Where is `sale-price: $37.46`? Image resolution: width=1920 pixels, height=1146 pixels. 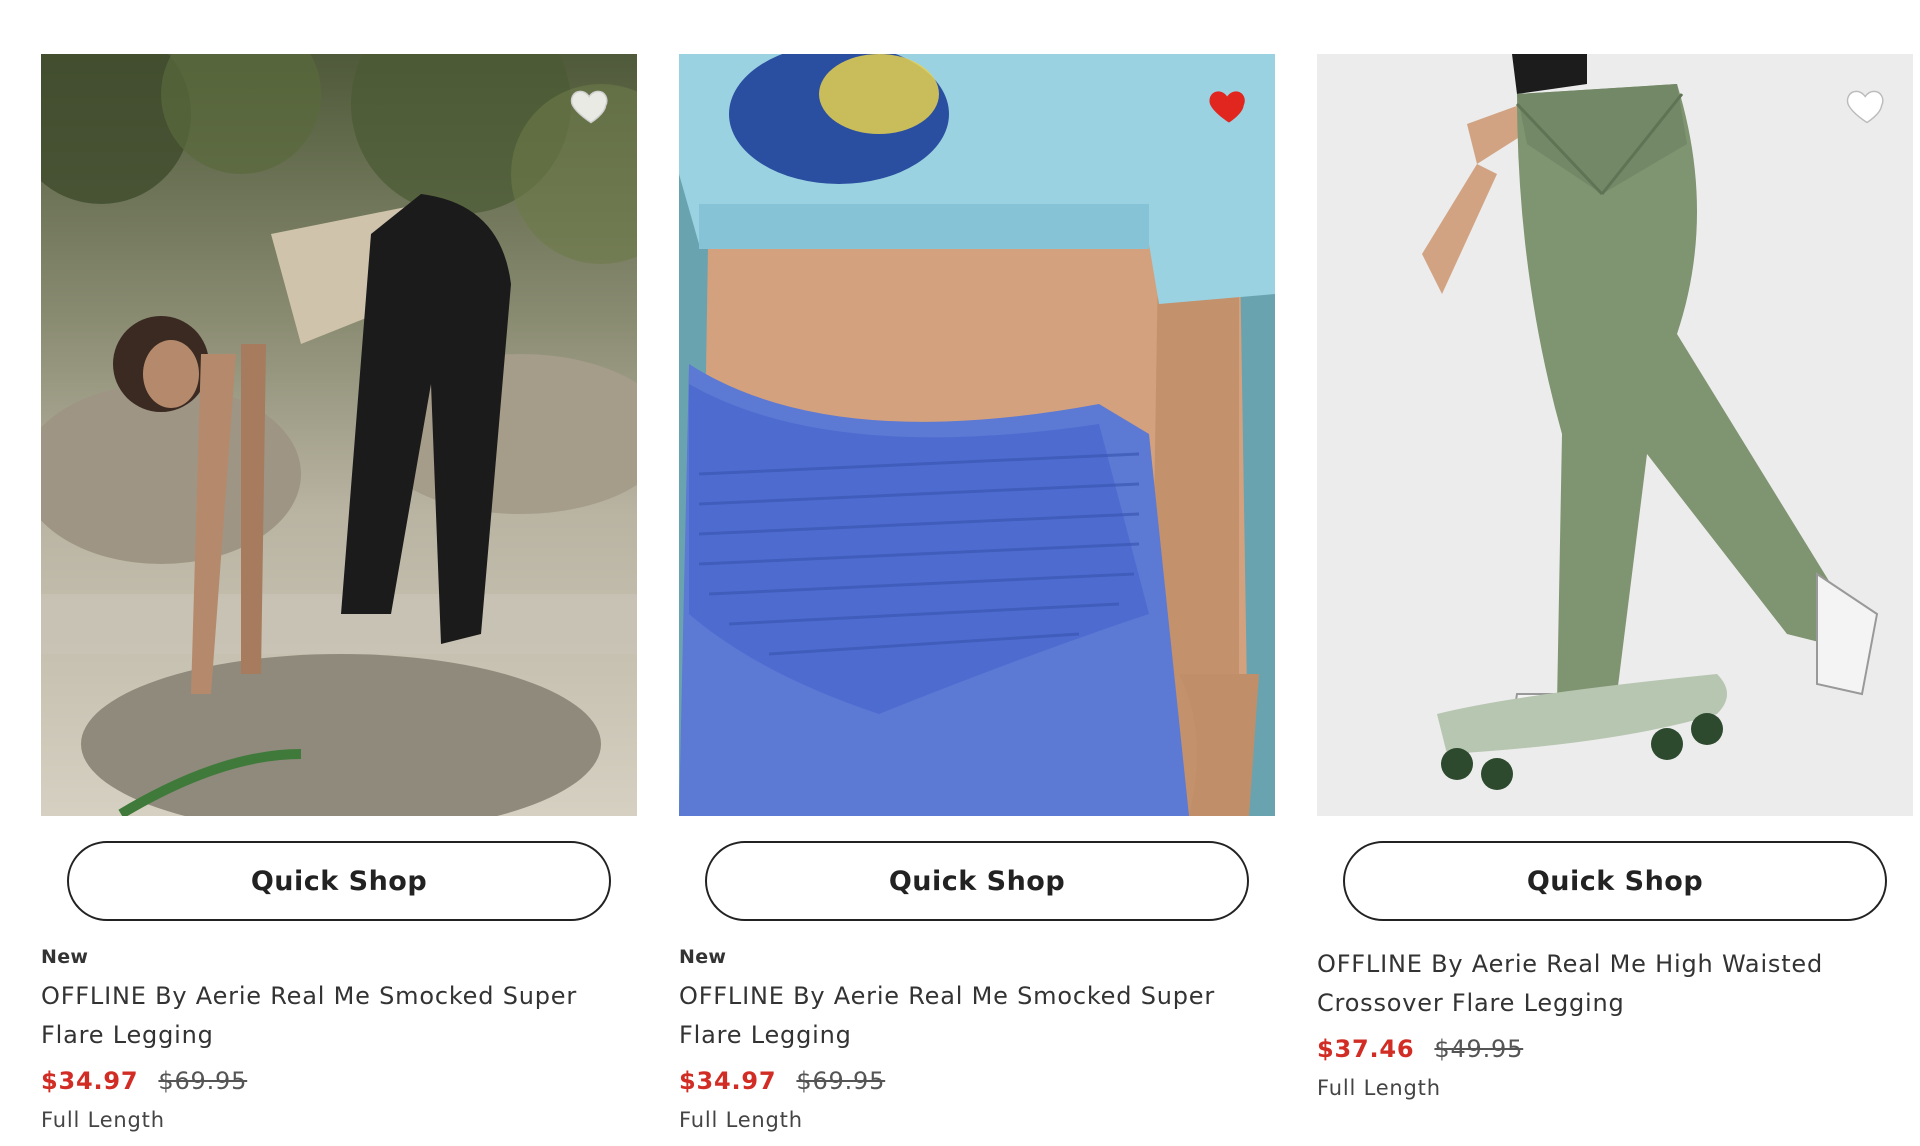
sale-price: $37.46 is located at coordinates (1366, 1049).